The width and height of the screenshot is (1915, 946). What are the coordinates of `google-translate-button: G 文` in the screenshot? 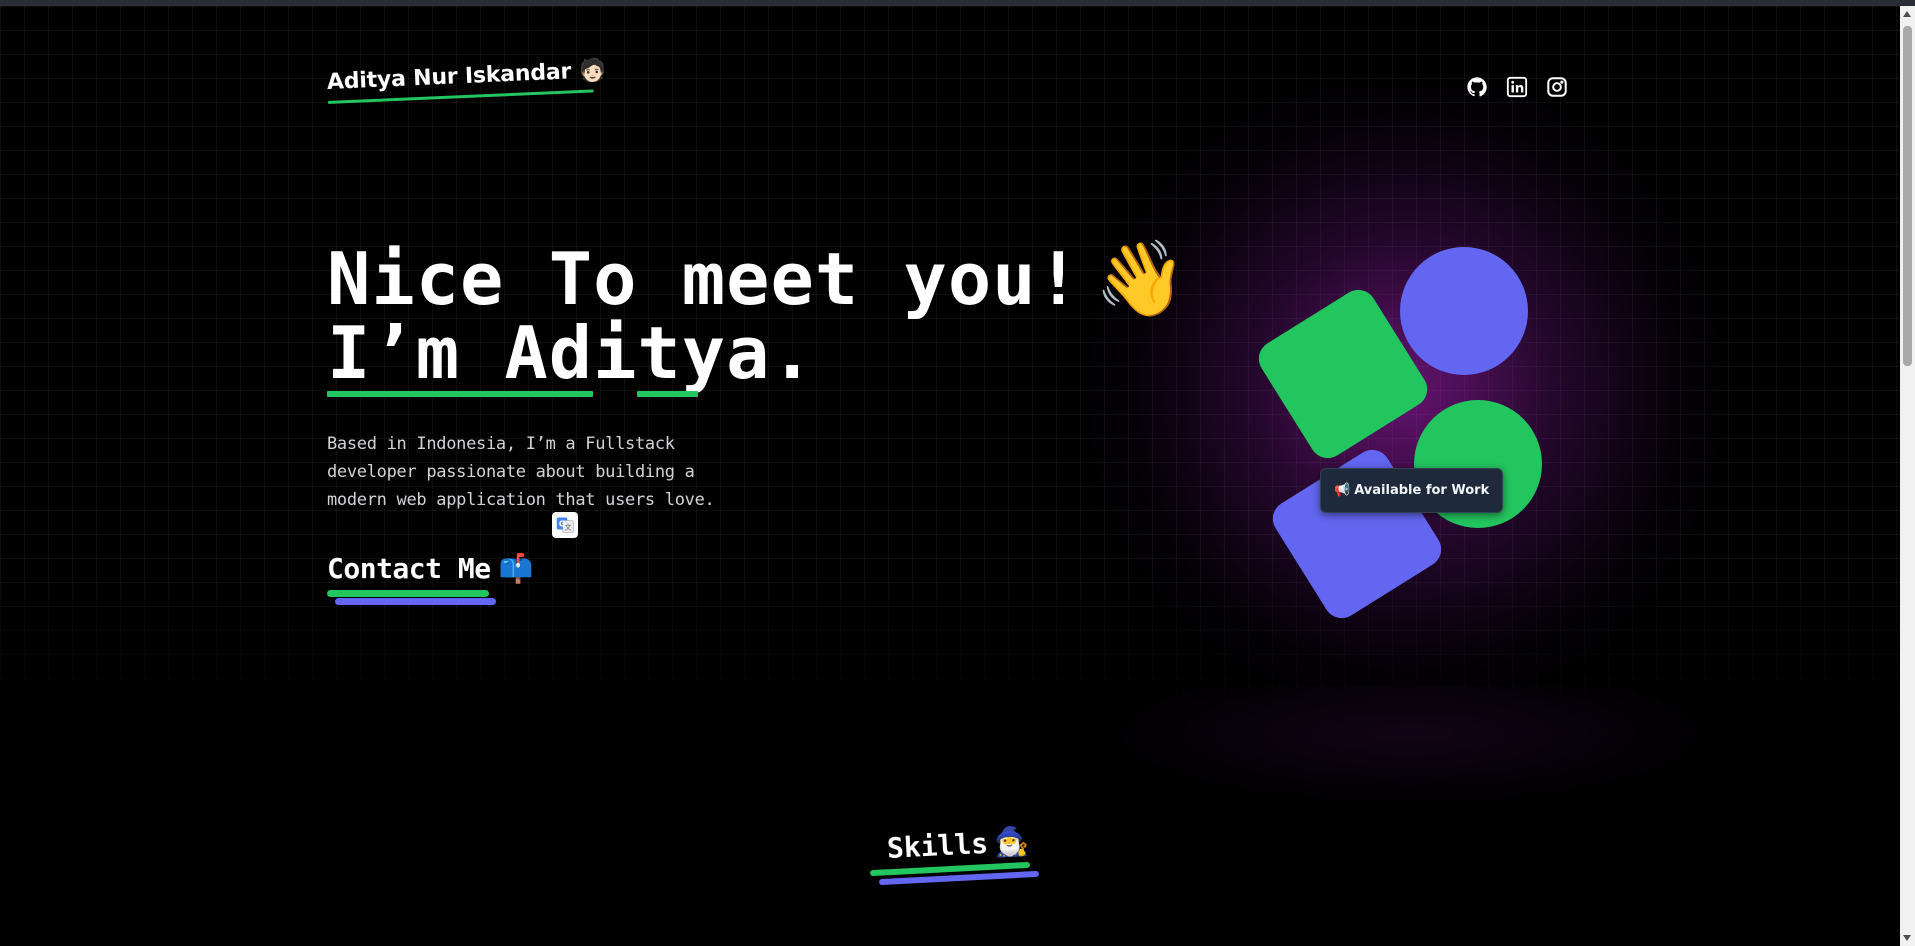 It's located at (565, 525).